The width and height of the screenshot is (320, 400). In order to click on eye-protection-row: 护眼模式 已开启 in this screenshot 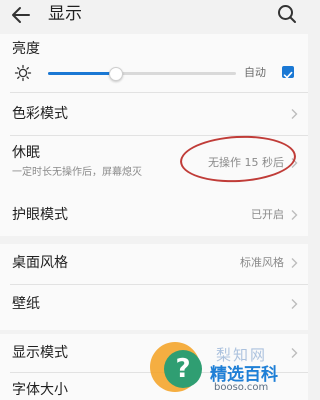, I will do `click(154, 216)`.